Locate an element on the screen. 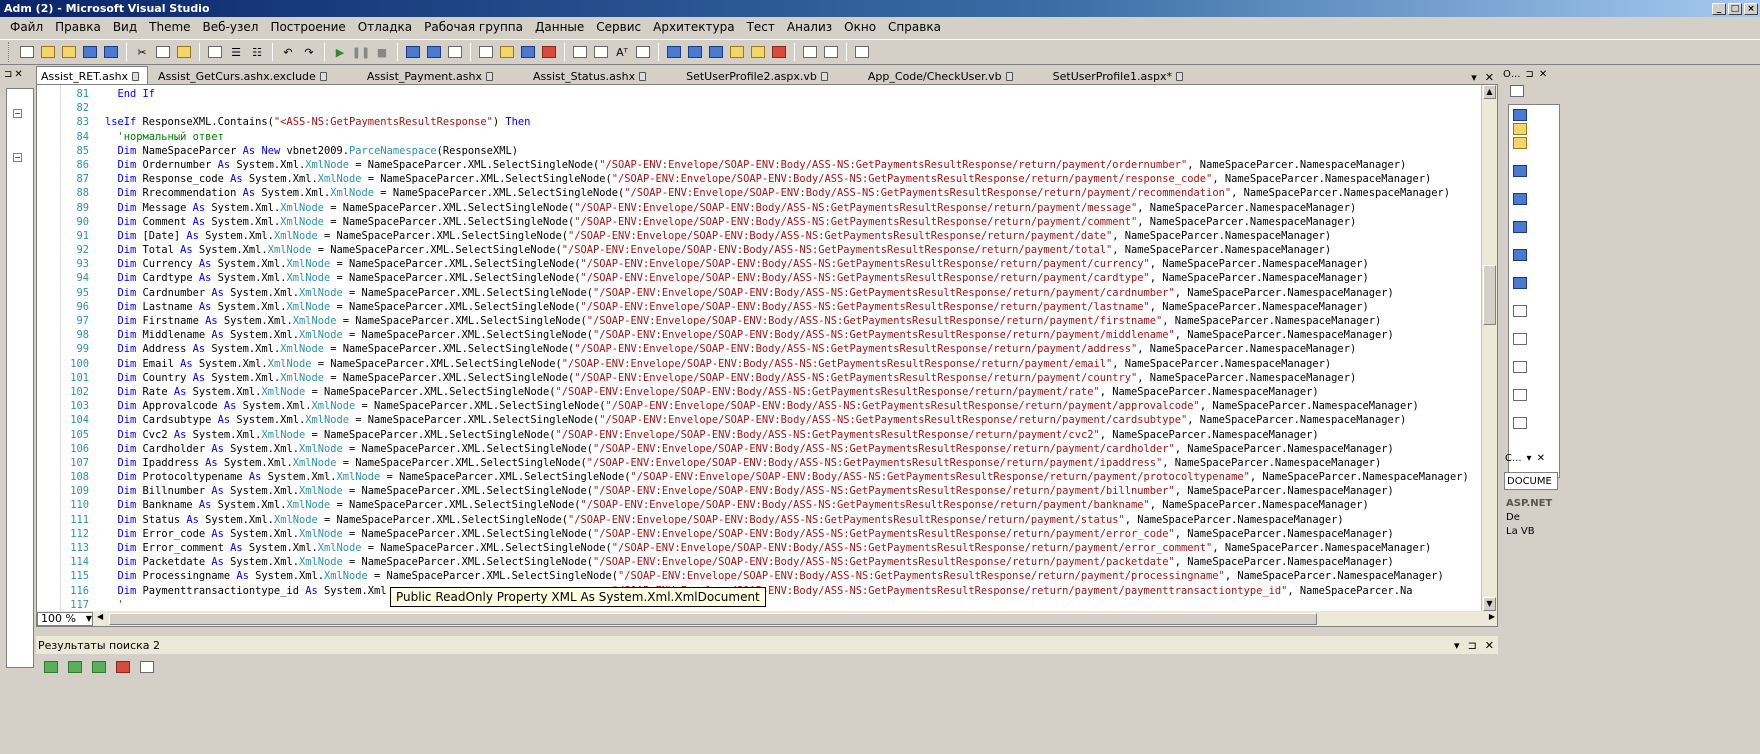  menu-item: Построение is located at coordinates (307, 27).